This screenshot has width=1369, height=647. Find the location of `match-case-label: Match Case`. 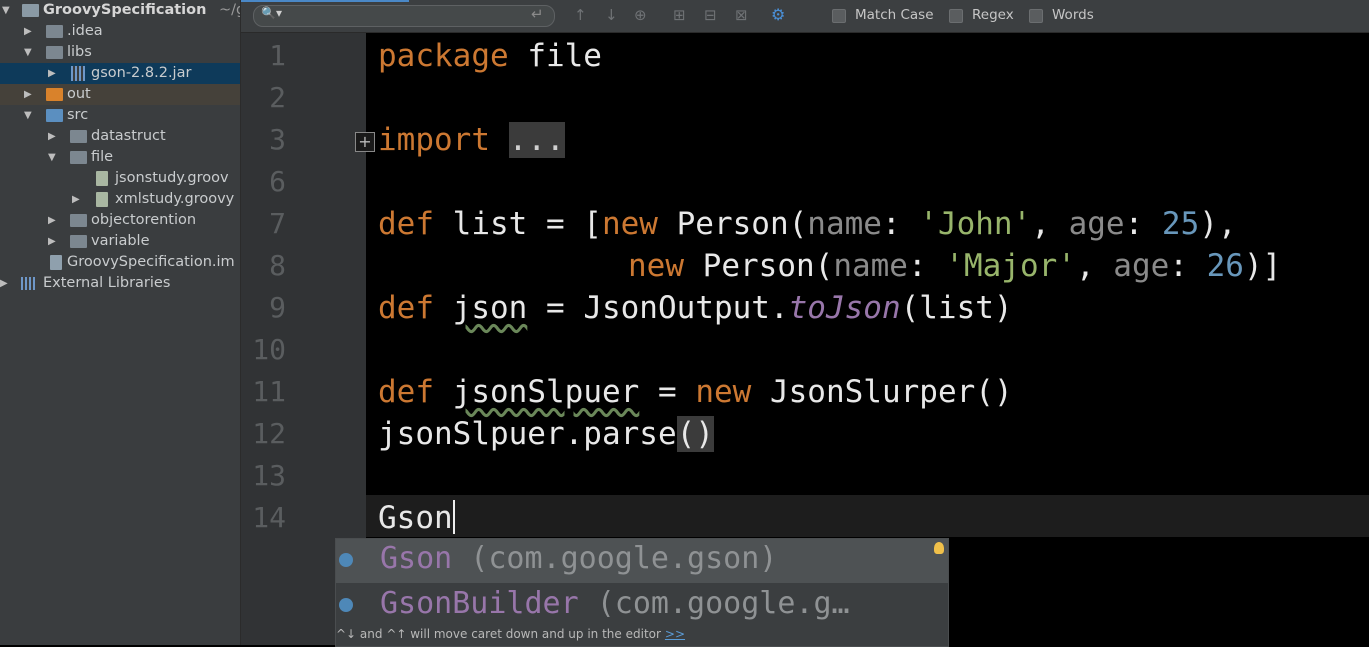

match-case-label: Match Case is located at coordinates (894, 15).